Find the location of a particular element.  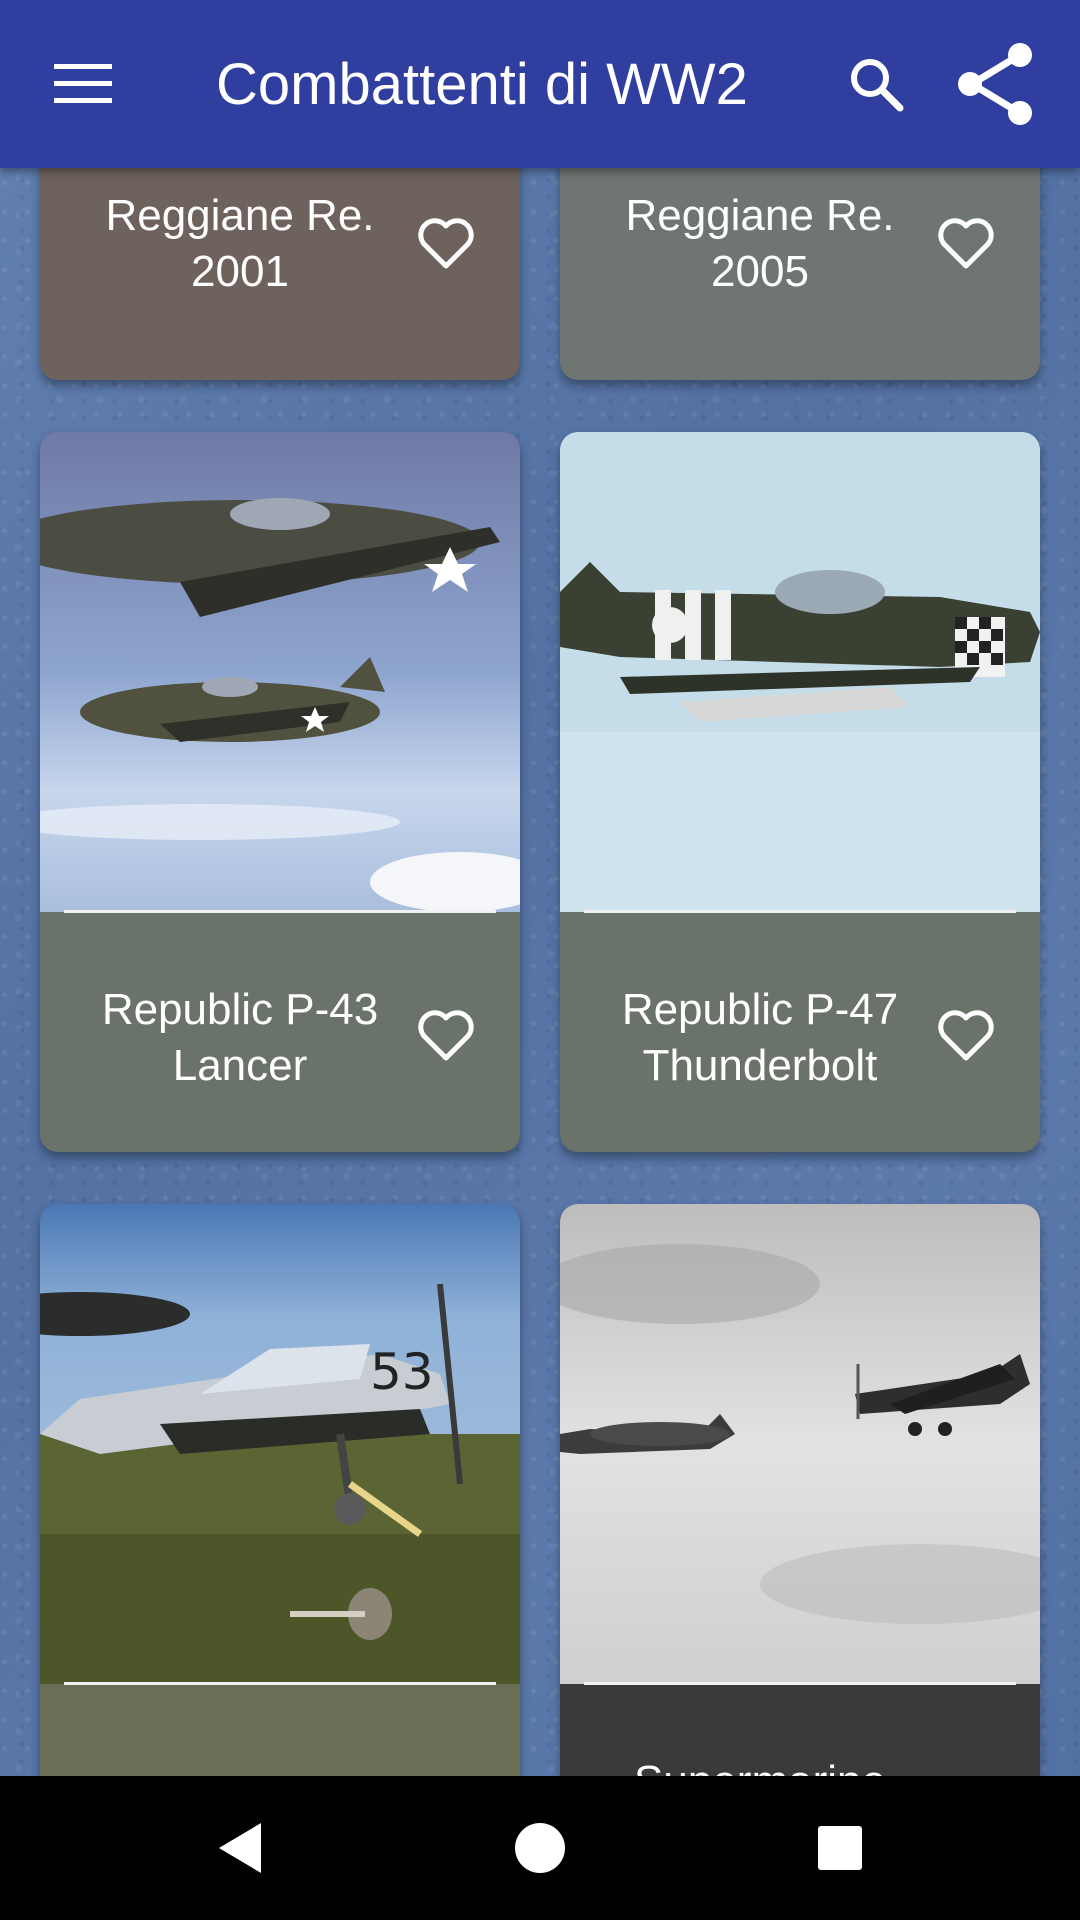

card-title: Republic P-47 Thunderbolt is located at coordinates (760, 1038).